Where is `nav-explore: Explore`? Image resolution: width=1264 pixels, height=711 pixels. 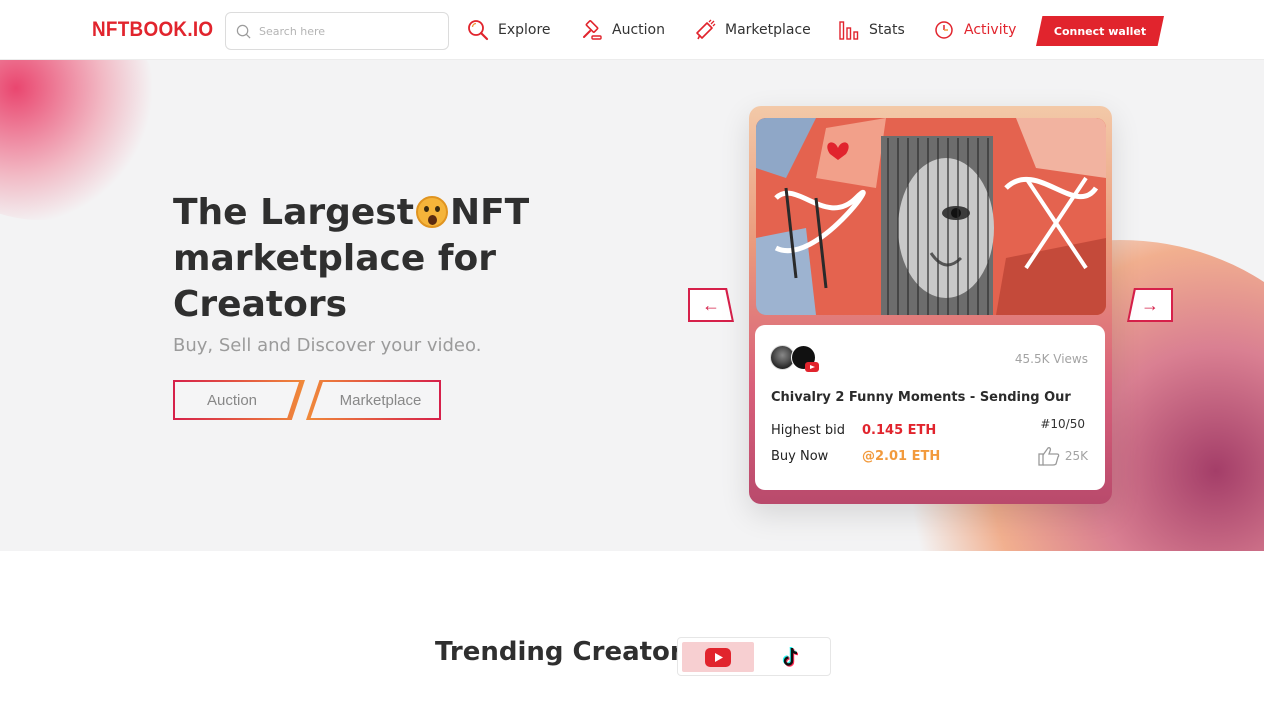
nav-explore: Explore is located at coordinates (509, 30).